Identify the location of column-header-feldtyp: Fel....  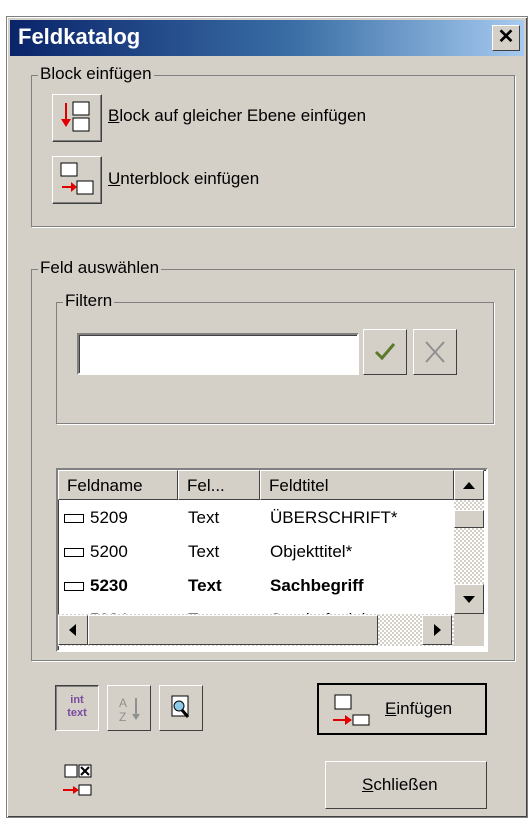
(219, 485).